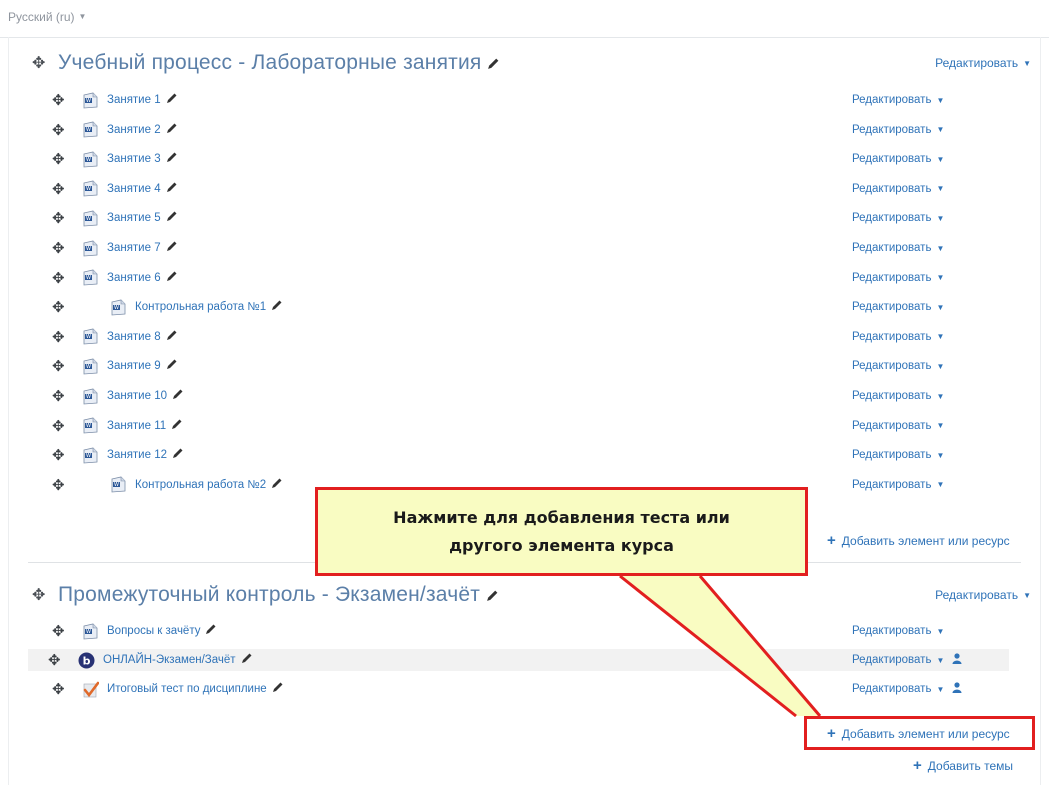  What do you see at coordinates (134, 337) in the screenshot?
I see `activity-link: Занятие 8` at bounding box center [134, 337].